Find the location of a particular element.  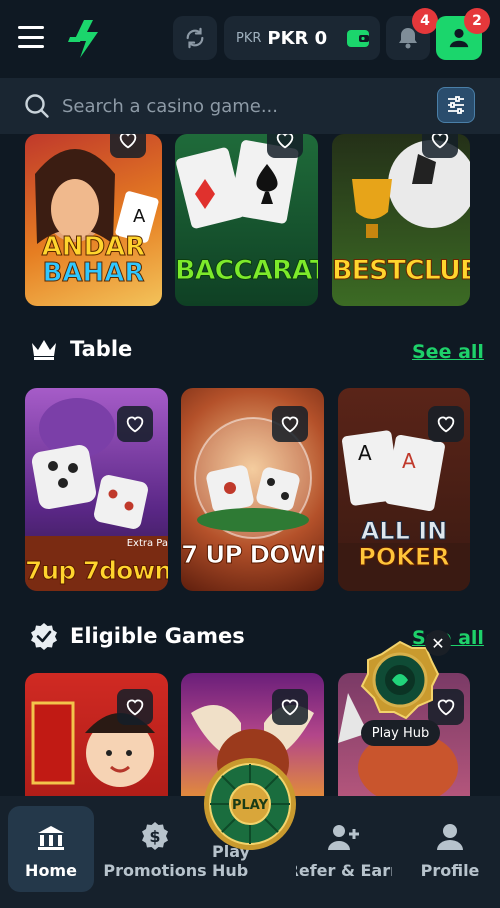

account-badge: 2 is located at coordinates (477, 21).